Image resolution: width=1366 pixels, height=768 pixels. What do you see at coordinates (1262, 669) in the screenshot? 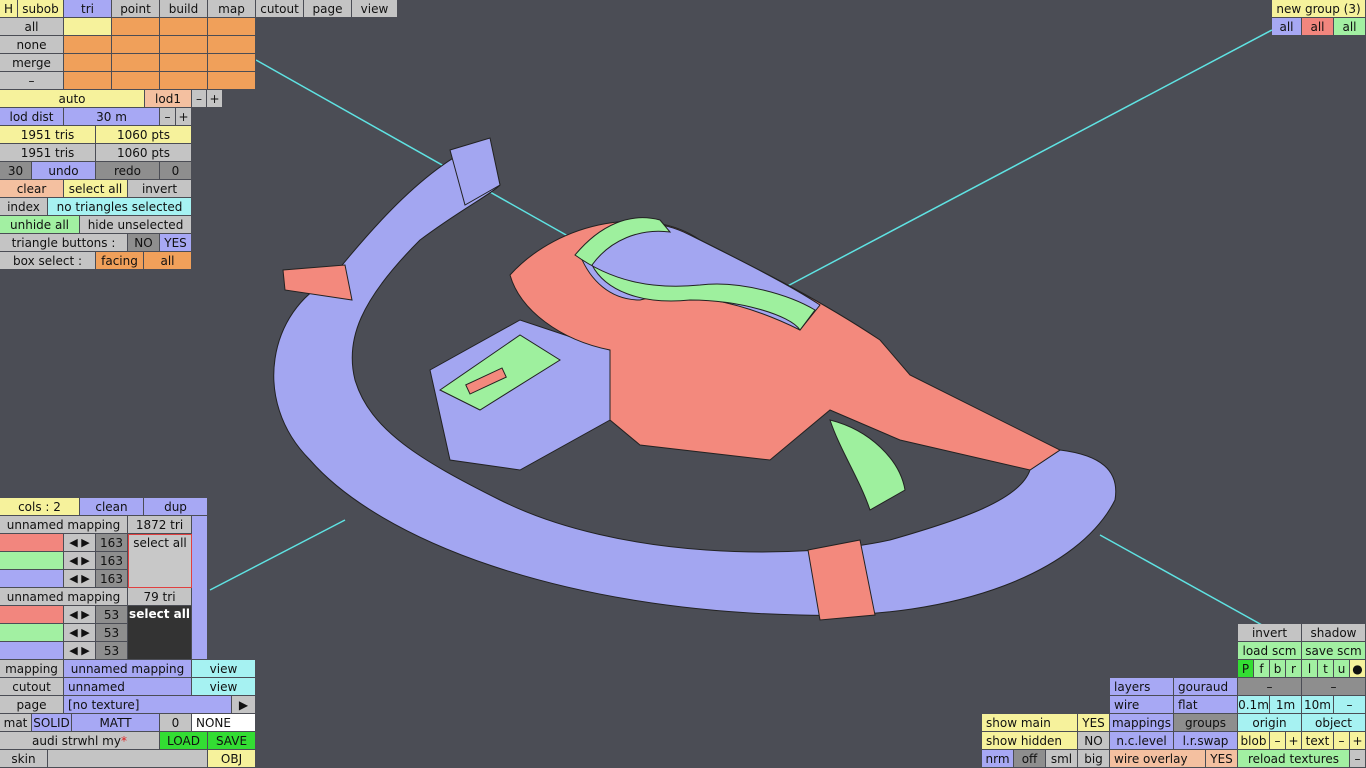
I see `view-f-button: f` at bounding box center [1262, 669].